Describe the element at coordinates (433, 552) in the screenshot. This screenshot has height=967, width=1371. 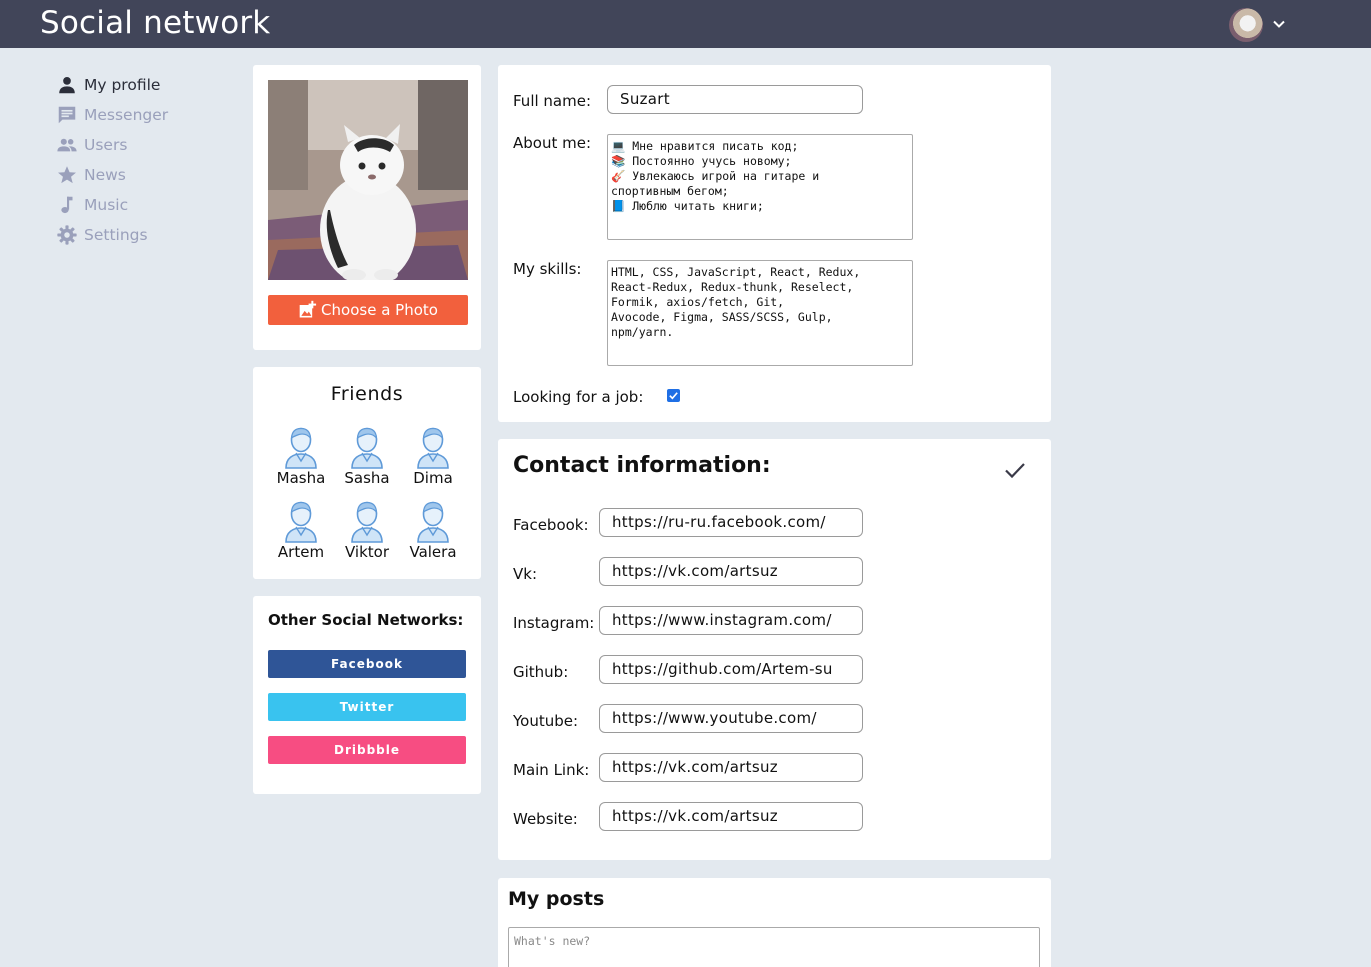
I see `friend-name: Valera` at that location.